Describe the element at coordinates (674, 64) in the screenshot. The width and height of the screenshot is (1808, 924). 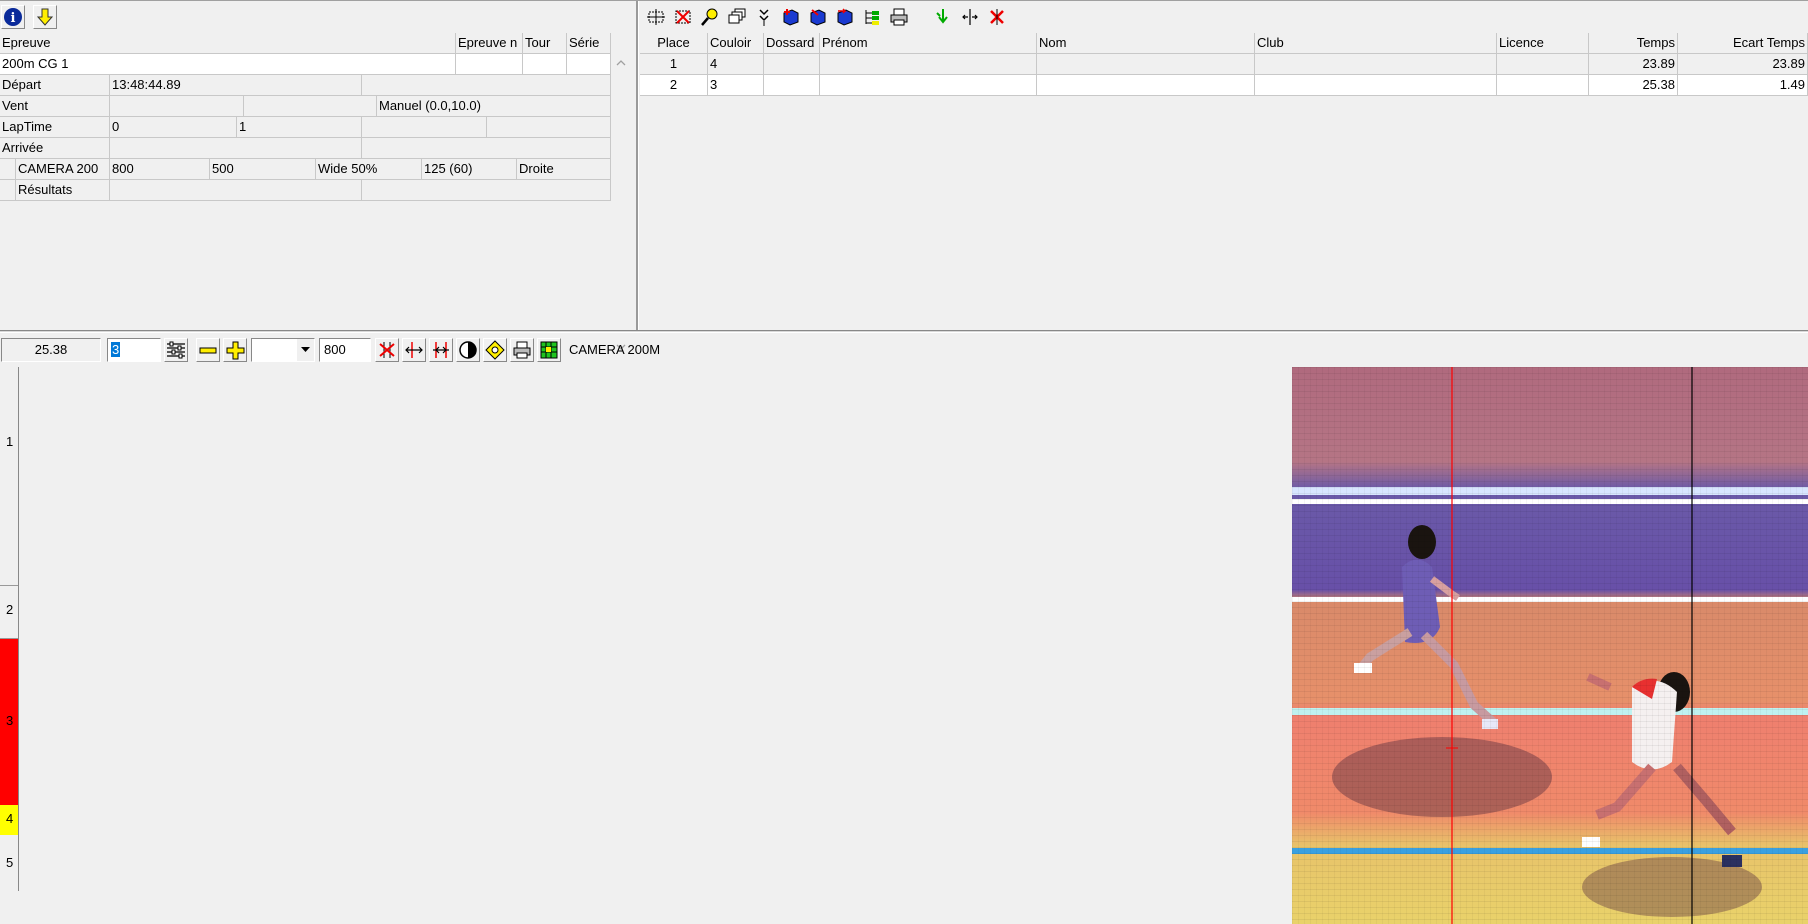
I see `cell-place: 1` at that location.